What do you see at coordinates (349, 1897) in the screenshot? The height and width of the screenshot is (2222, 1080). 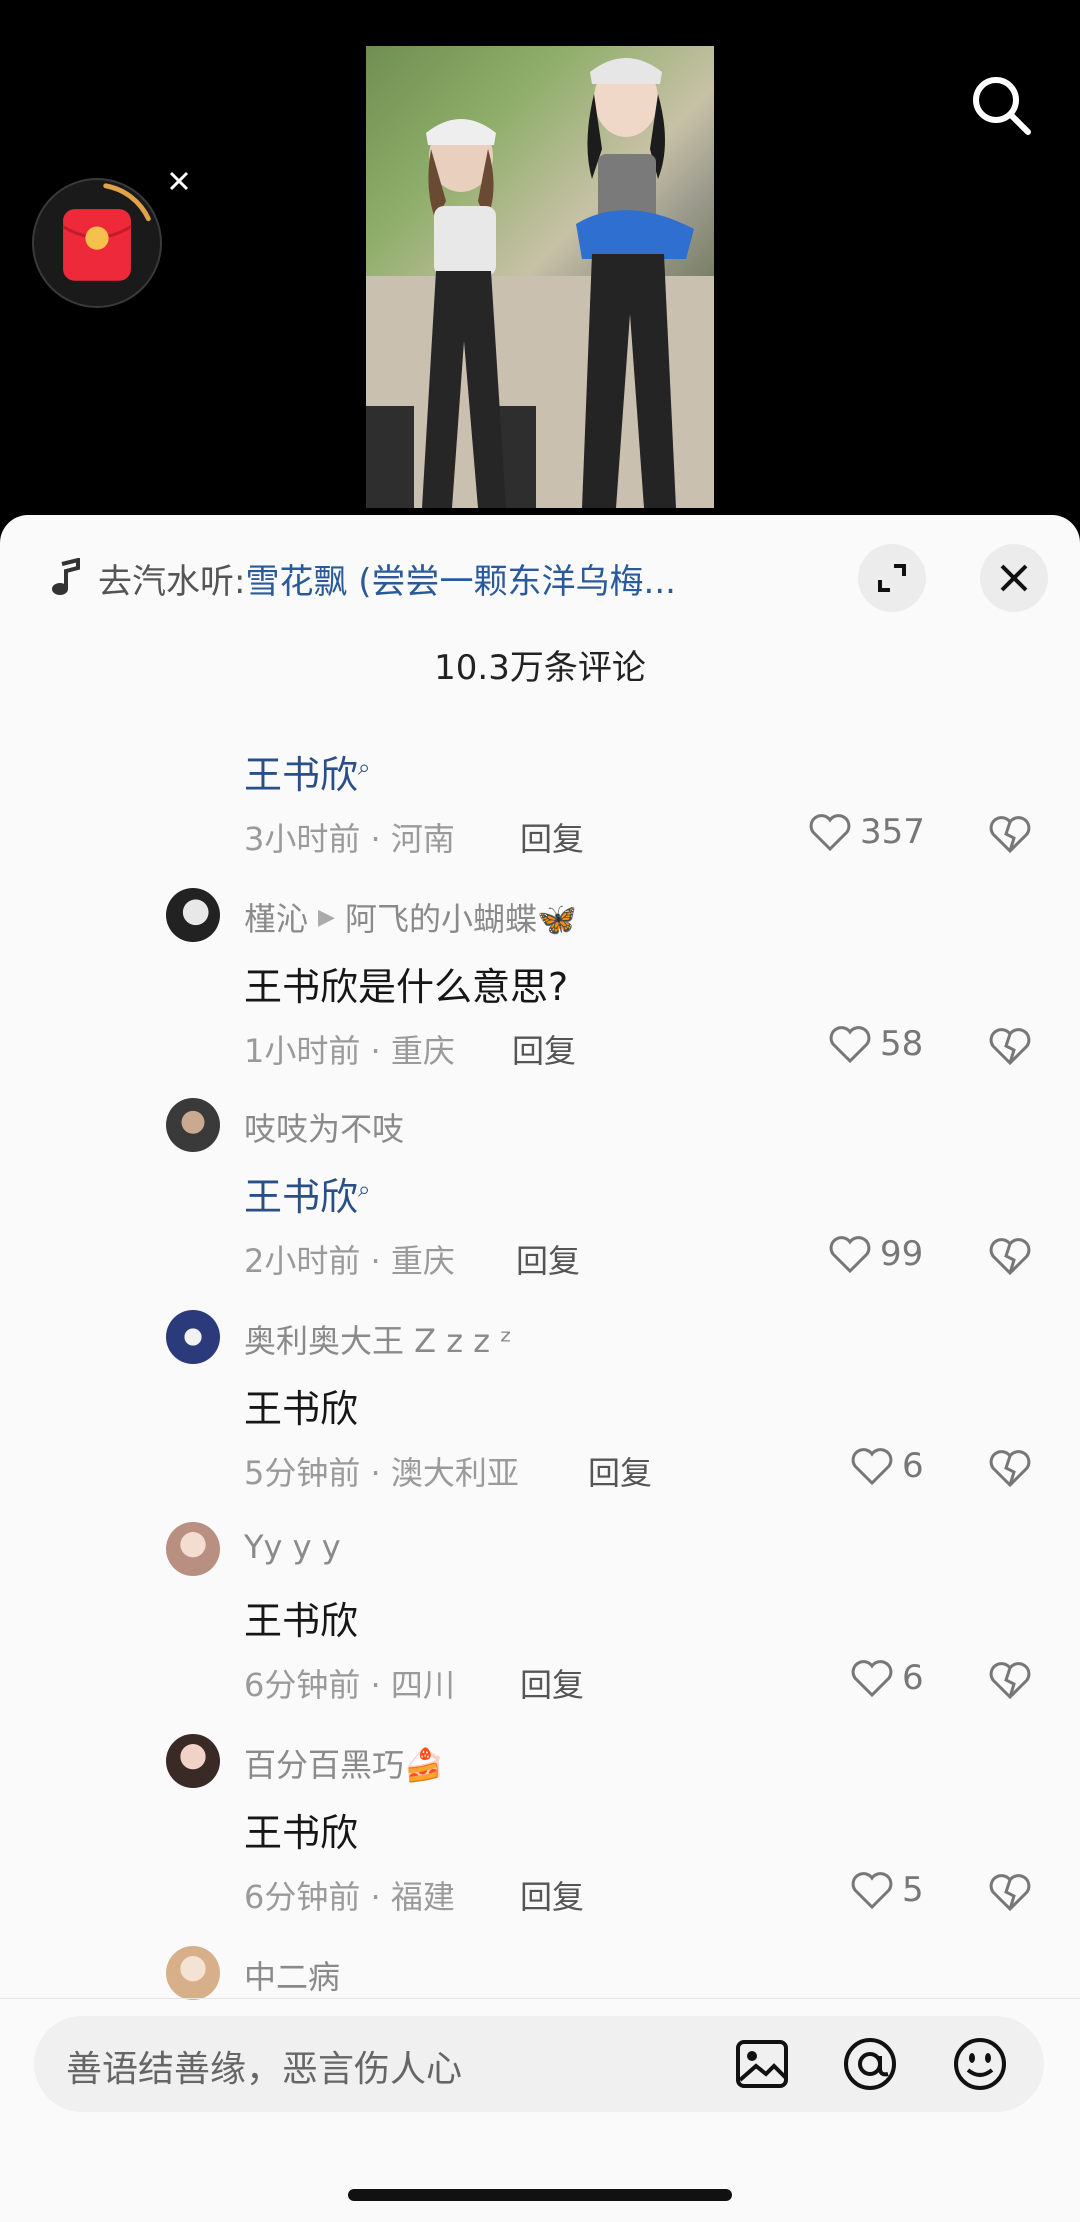 I see `comment-meta: 6分钟前 · 福建` at bounding box center [349, 1897].